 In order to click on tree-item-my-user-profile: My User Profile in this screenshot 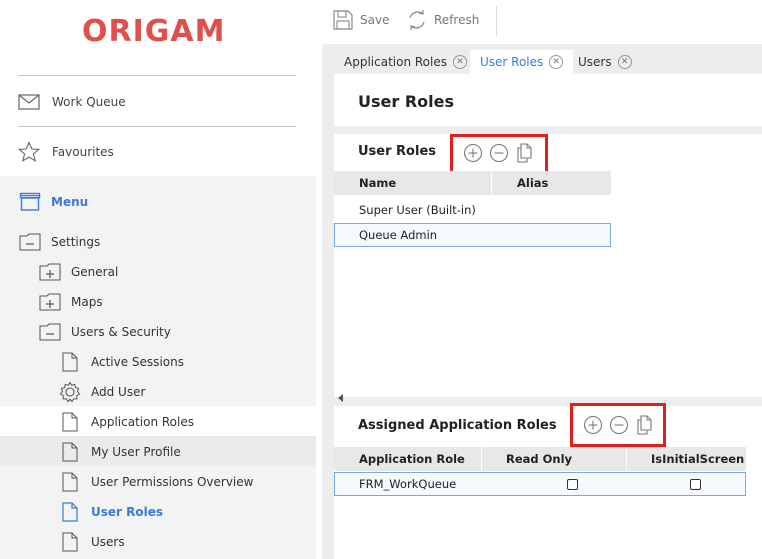, I will do `click(119, 452)`.